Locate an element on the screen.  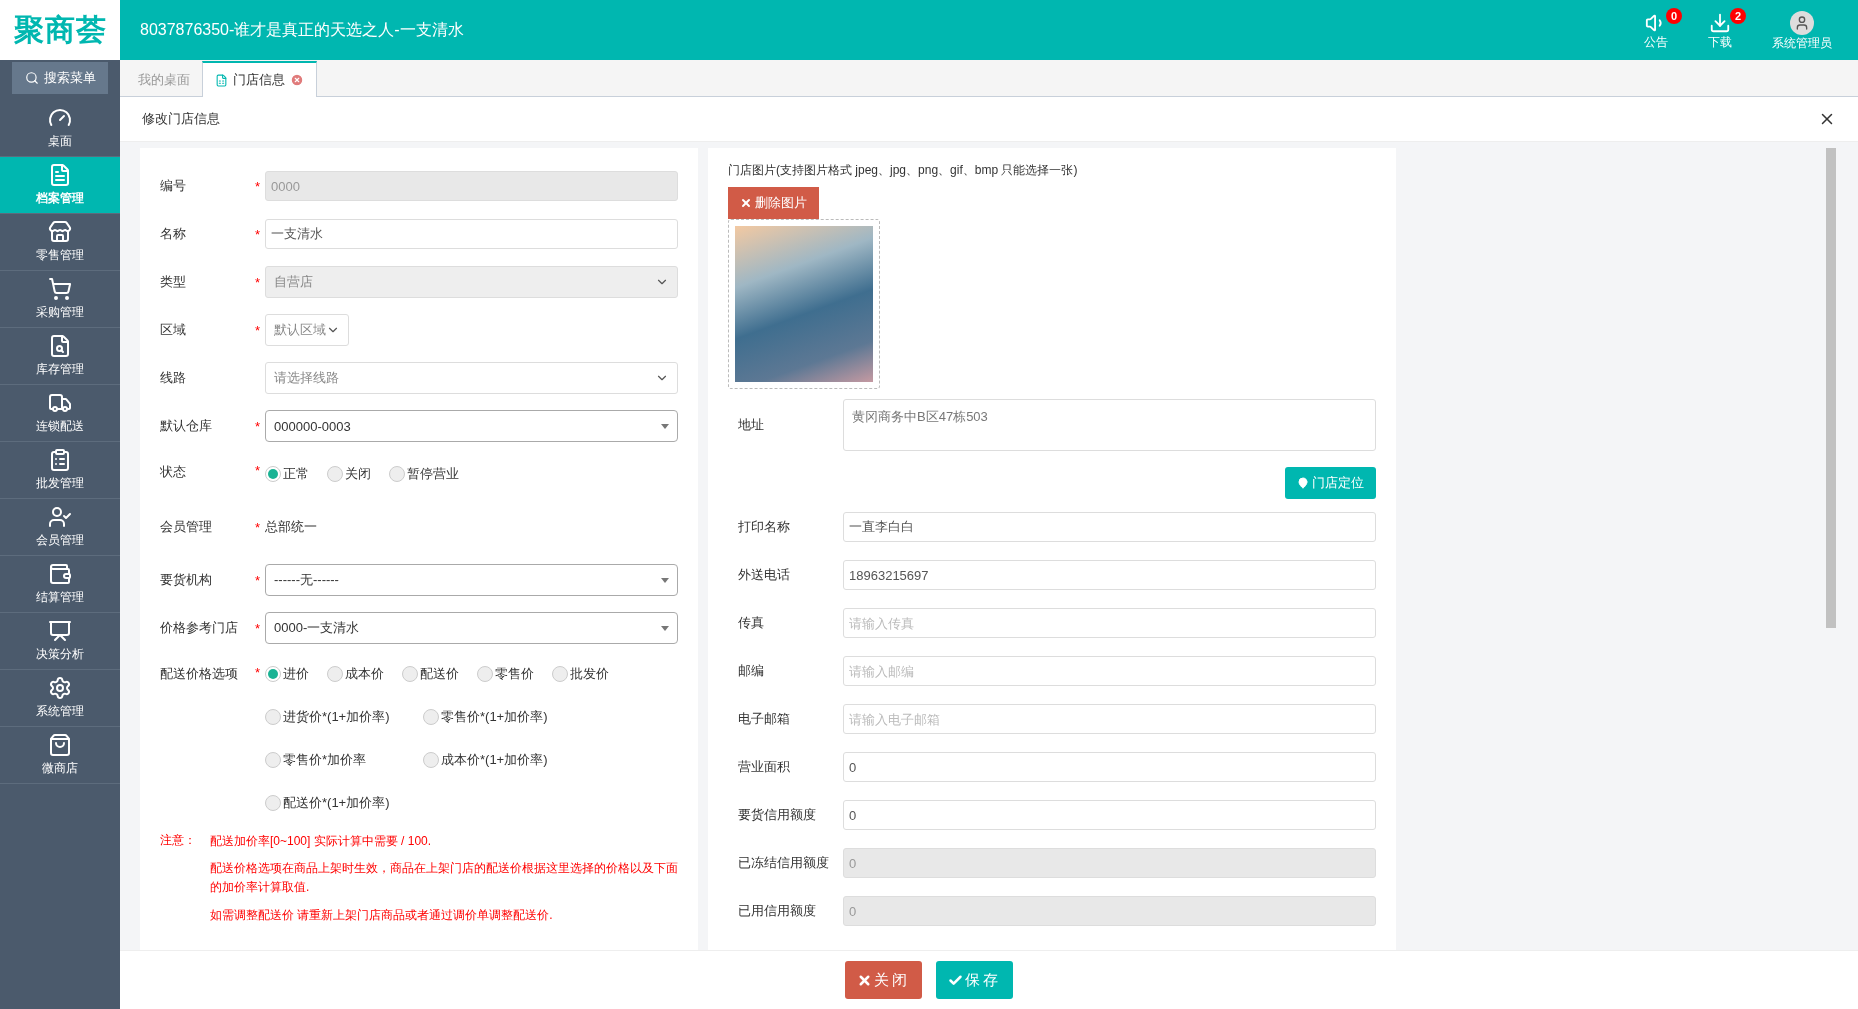
combo-field: ------无------ is located at coordinates (471, 580).